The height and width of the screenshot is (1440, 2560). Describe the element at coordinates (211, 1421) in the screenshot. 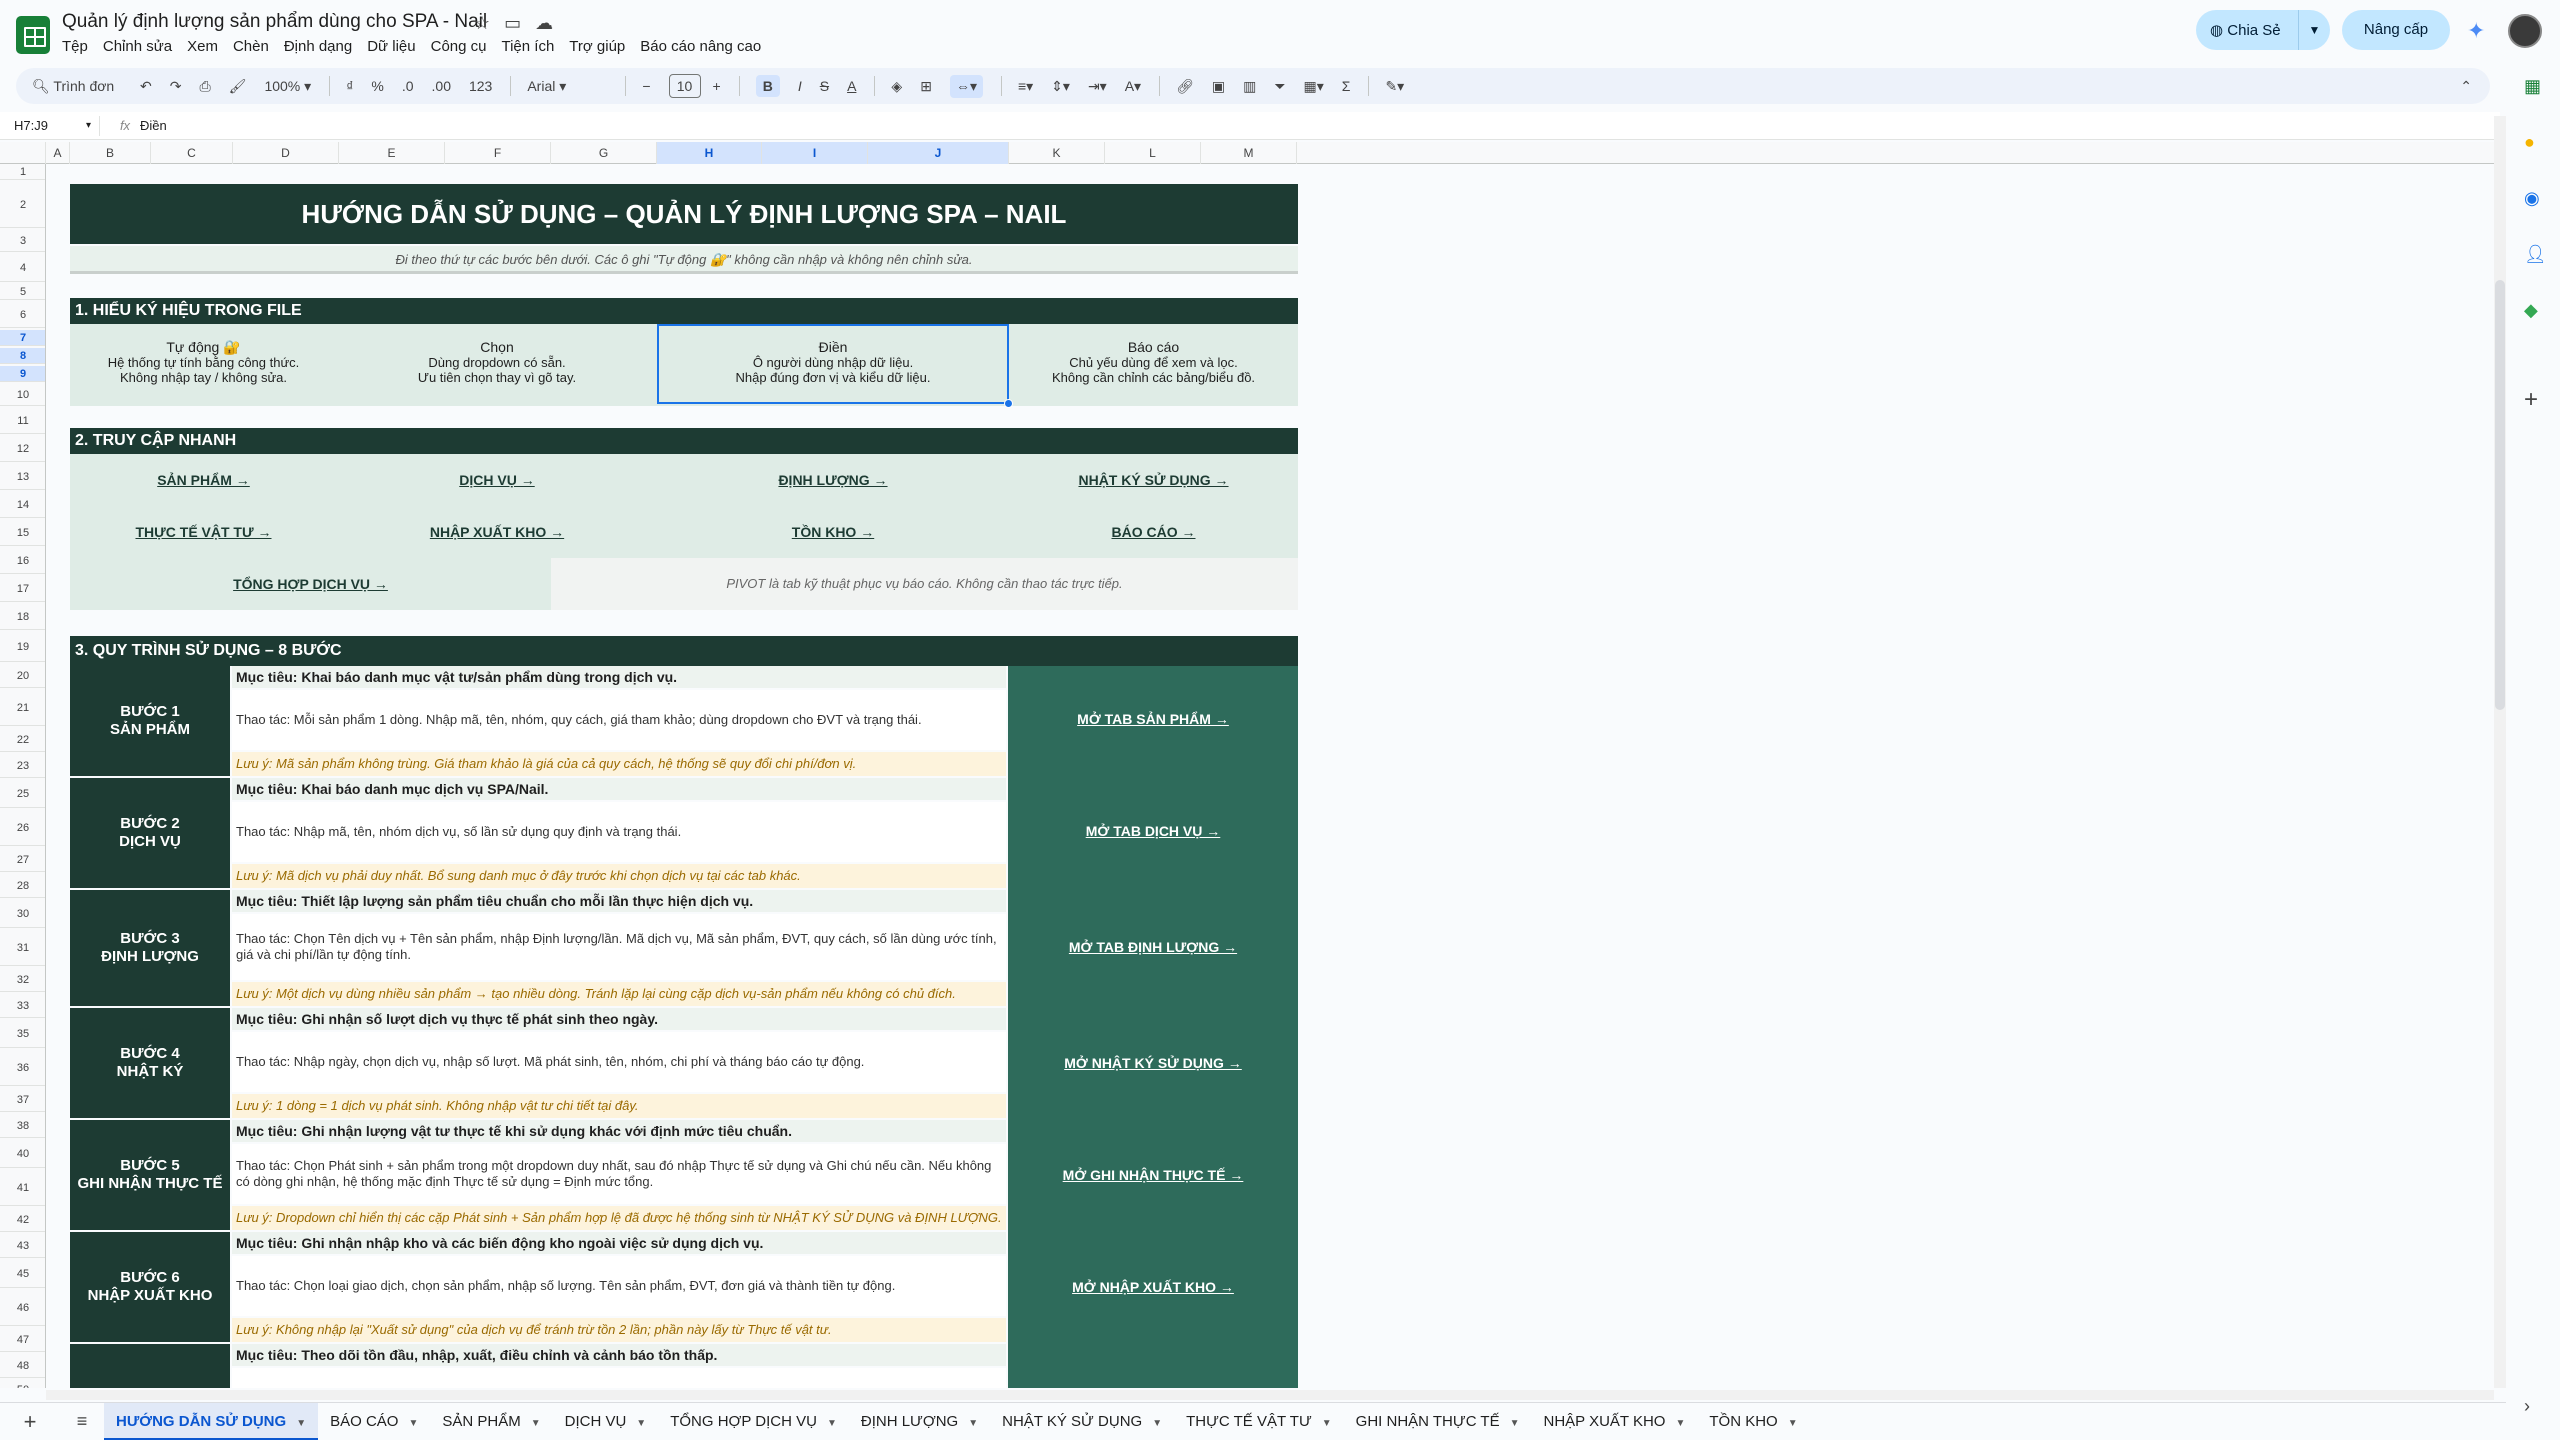

I see `sheet-tab-guide: HƯỚNG DẪN SỬ DỤNG ▼` at that location.